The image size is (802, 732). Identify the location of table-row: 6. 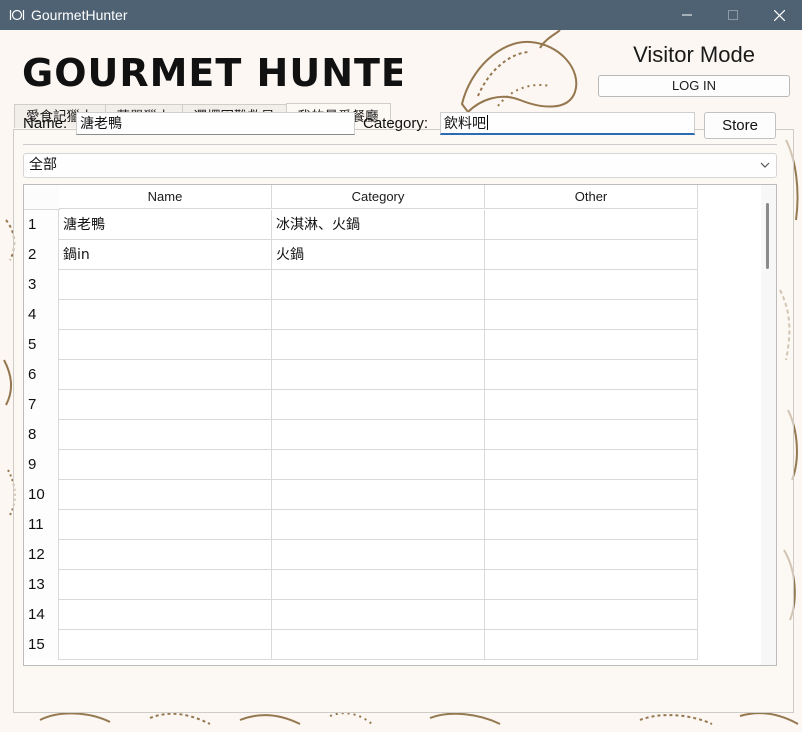
(392, 375).